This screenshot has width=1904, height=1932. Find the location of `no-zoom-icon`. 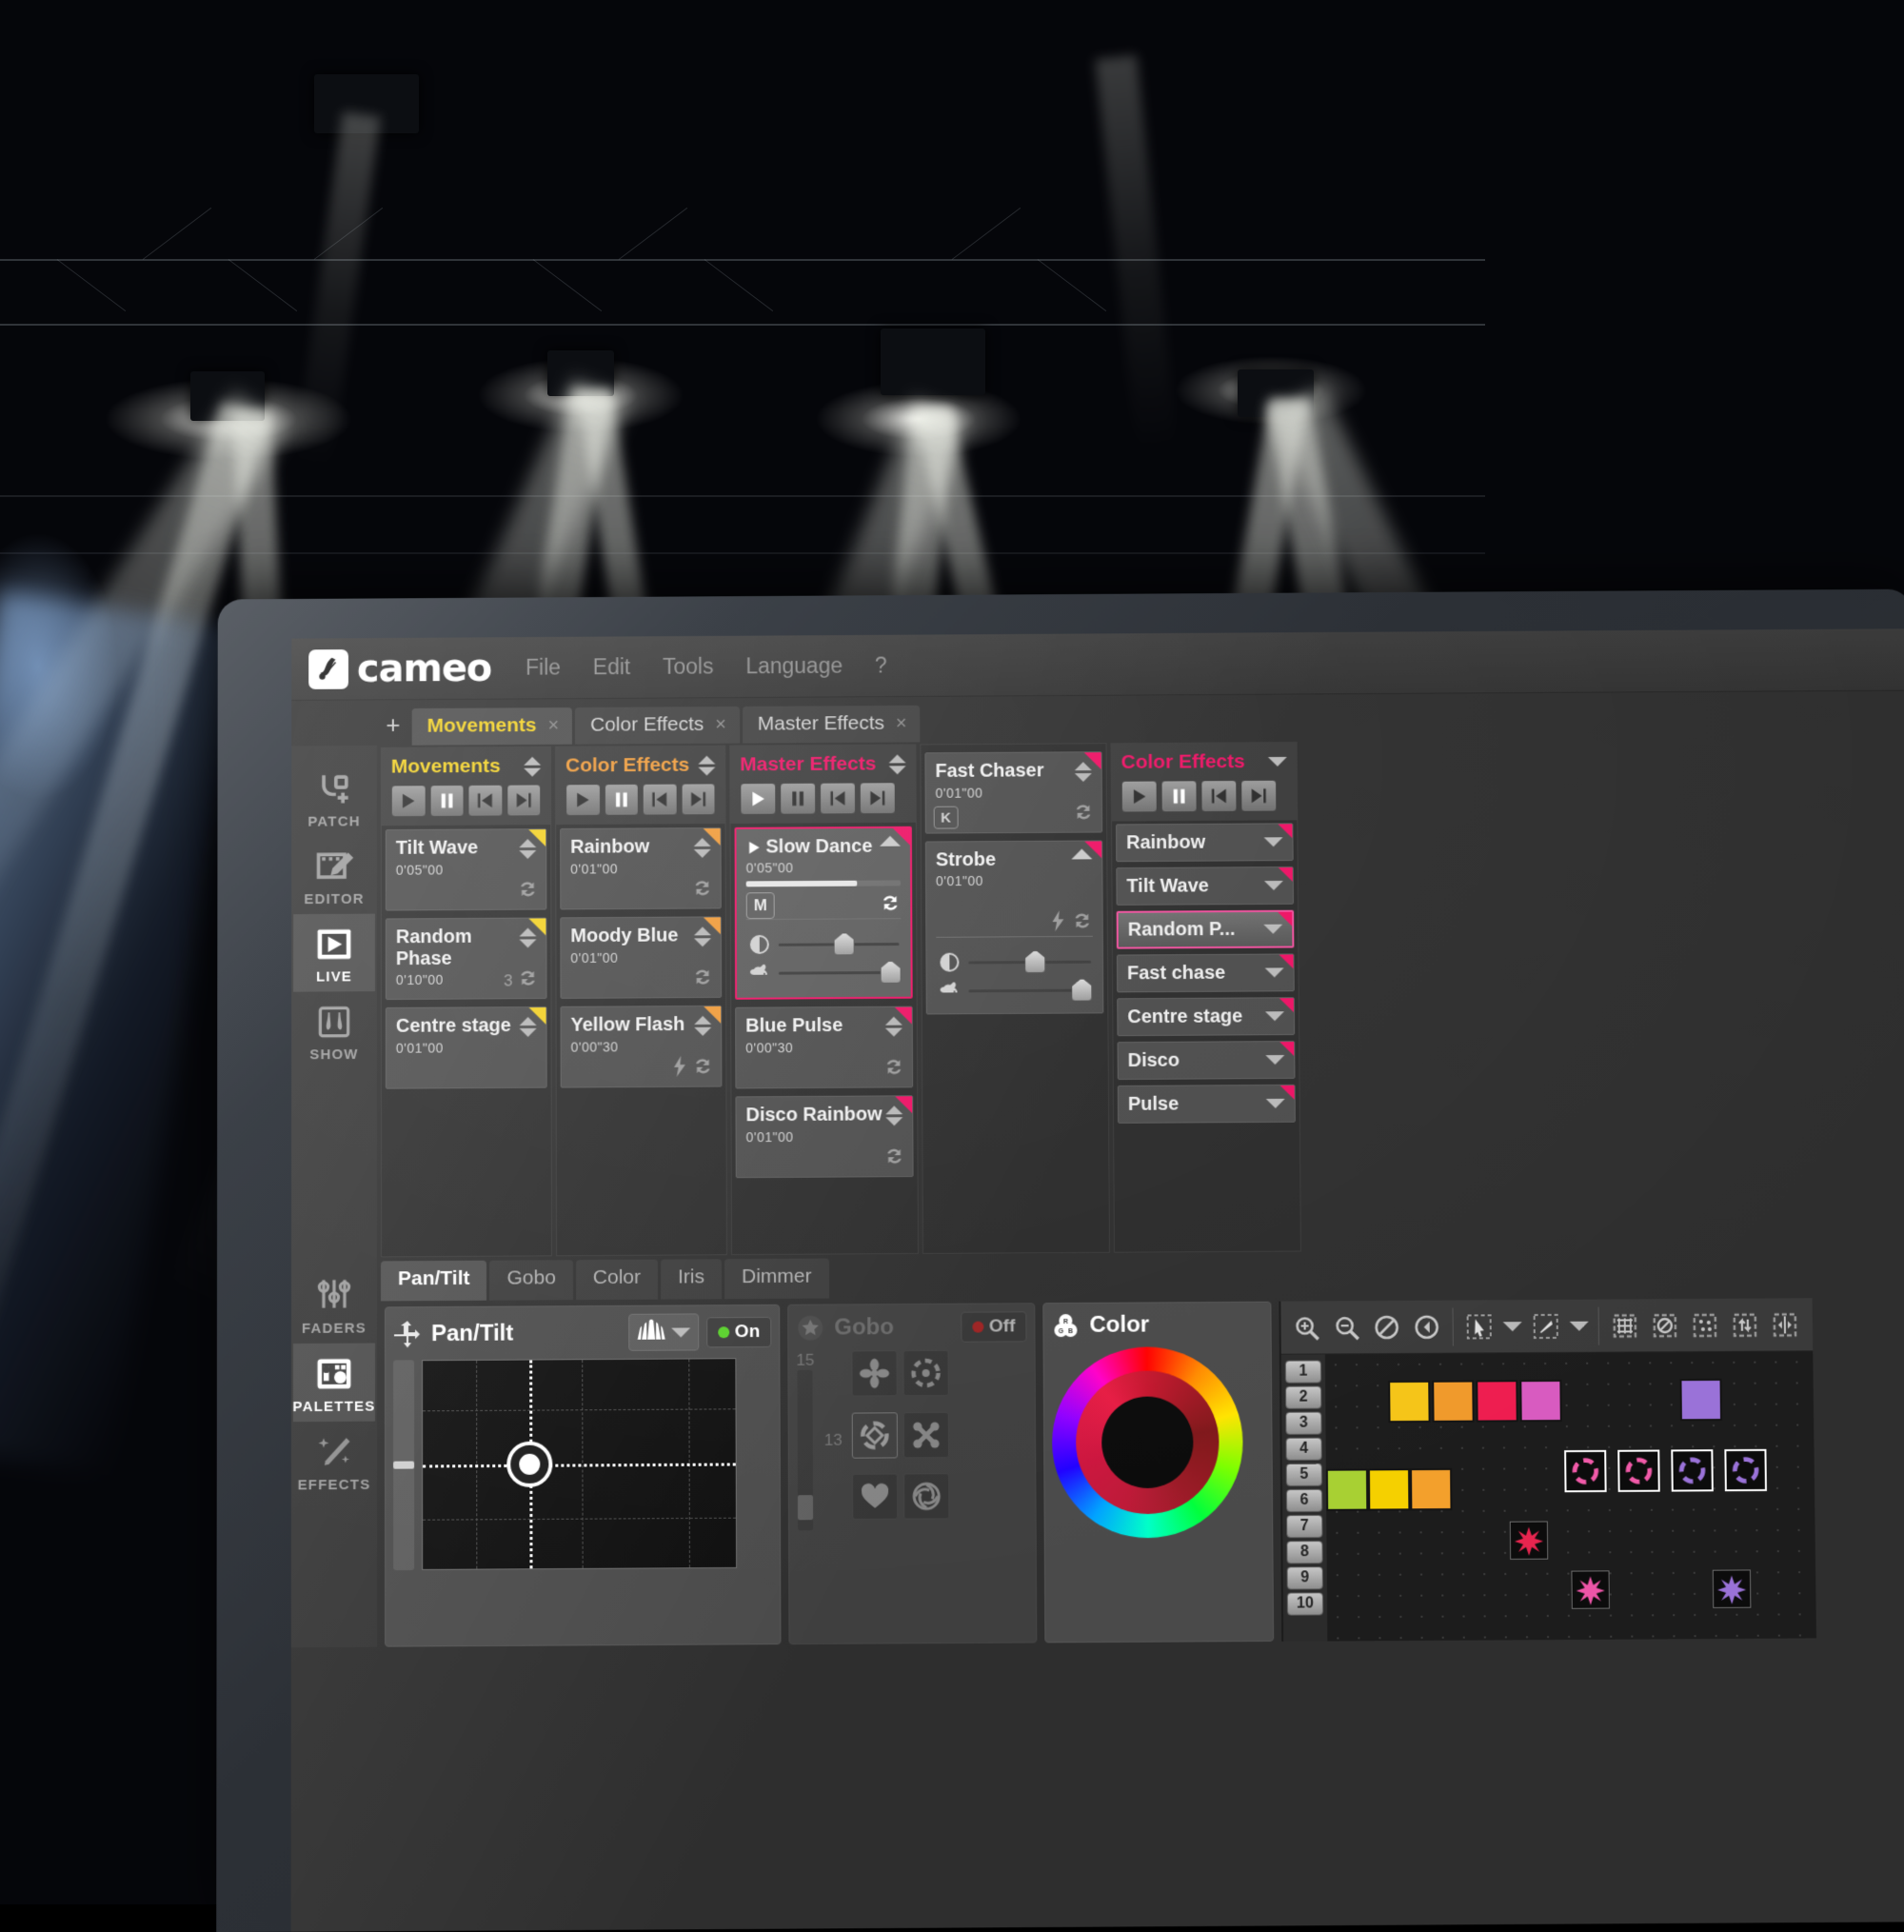

no-zoom-icon is located at coordinates (1386, 1326).